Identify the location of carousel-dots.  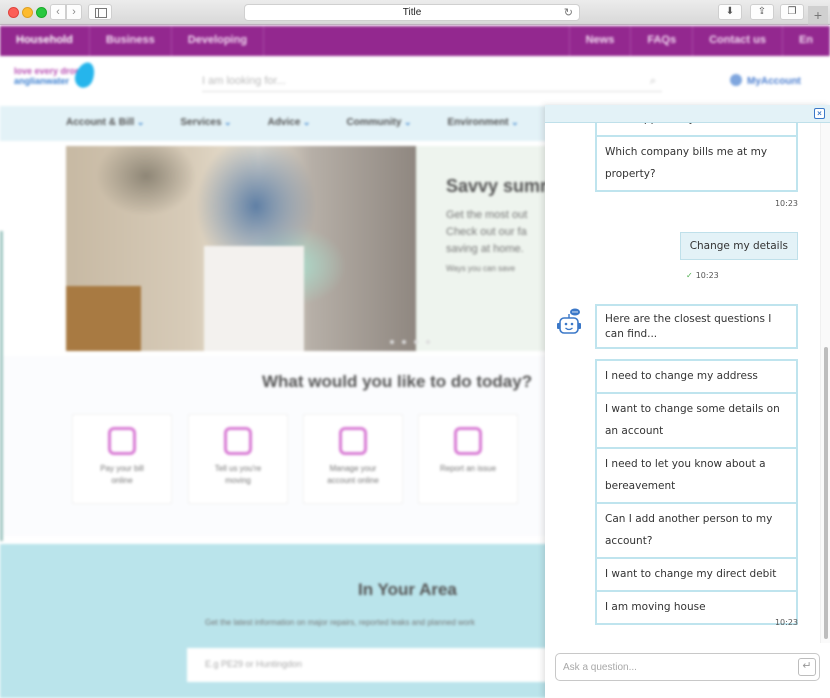
(414, 340).